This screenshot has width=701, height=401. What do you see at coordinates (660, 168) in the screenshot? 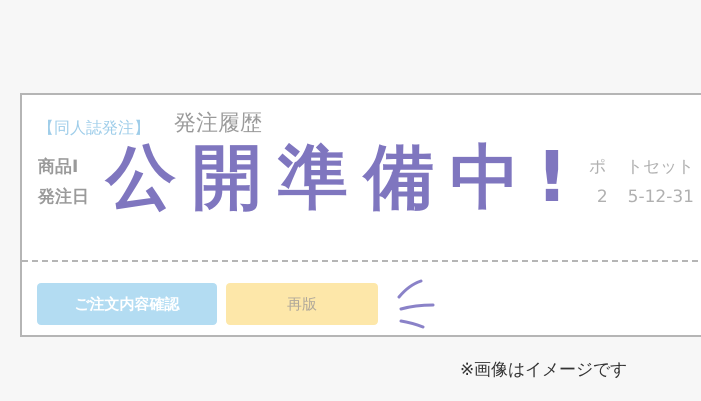
I see `row-value: トセット` at bounding box center [660, 168].